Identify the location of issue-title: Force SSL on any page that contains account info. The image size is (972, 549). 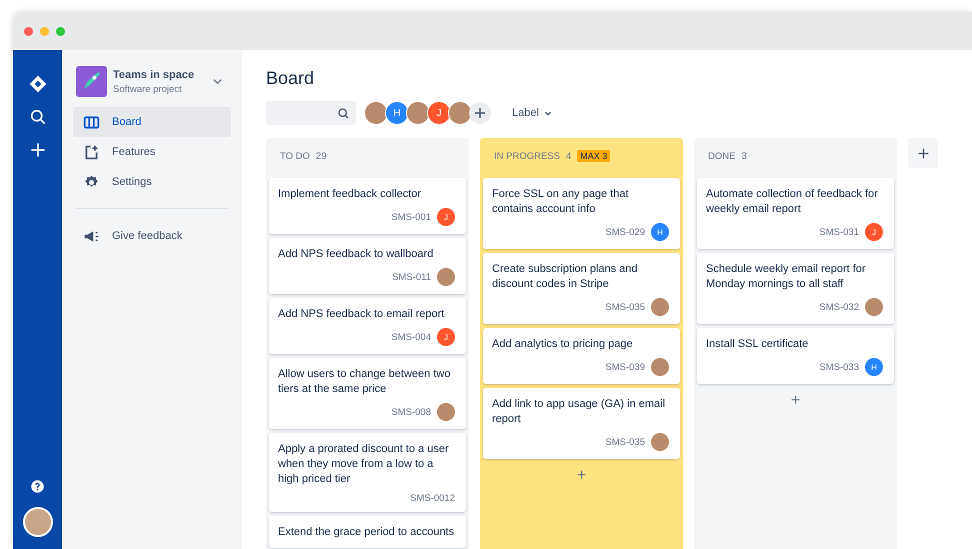
(561, 202).